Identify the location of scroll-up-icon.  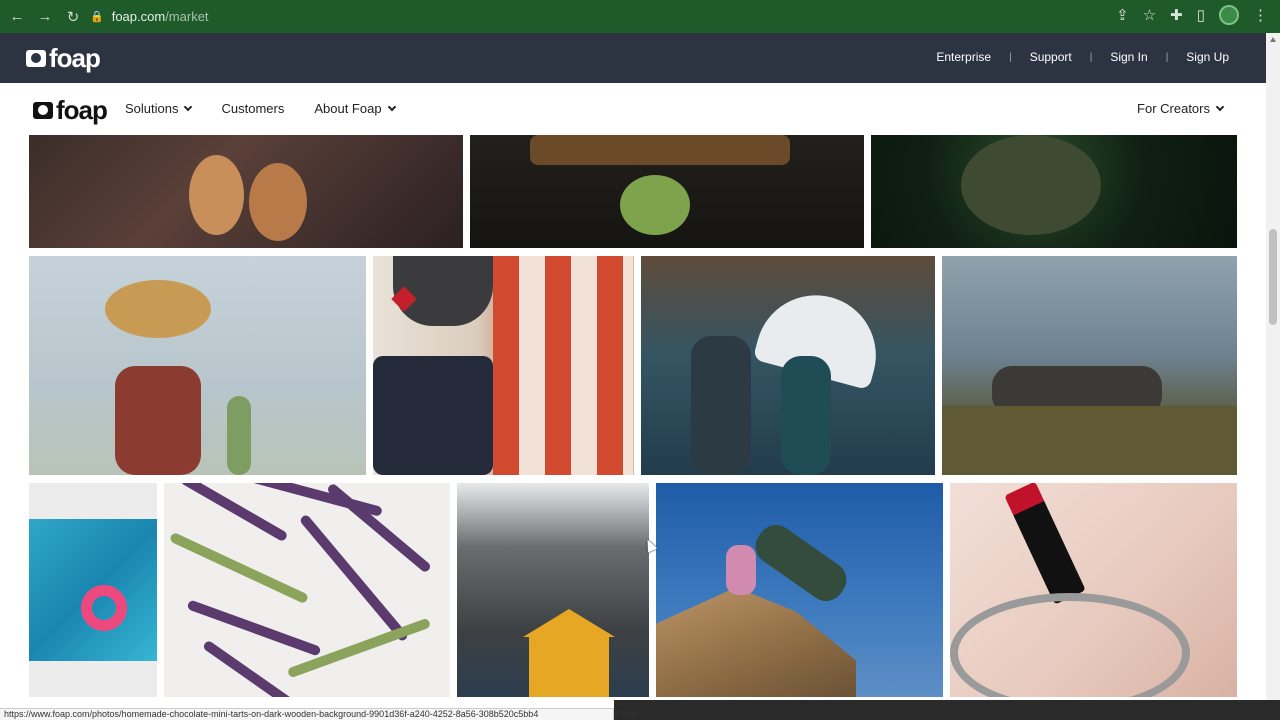
(1273, 39).